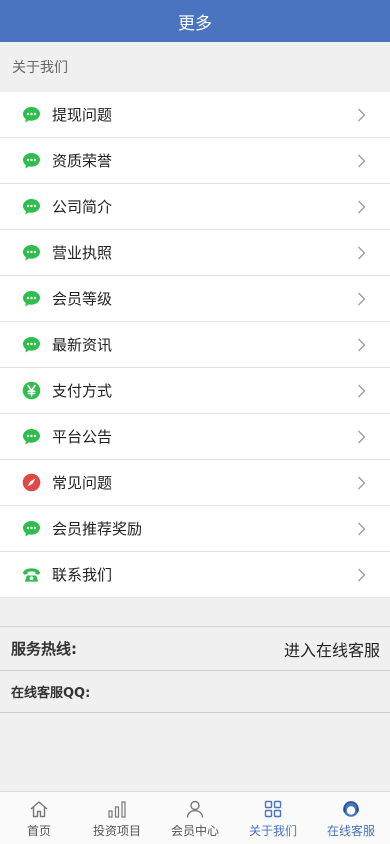 This screenshot has width=390, height=844. I want to click on menu-item-company-profile: 公司简介, so click(195, 207).